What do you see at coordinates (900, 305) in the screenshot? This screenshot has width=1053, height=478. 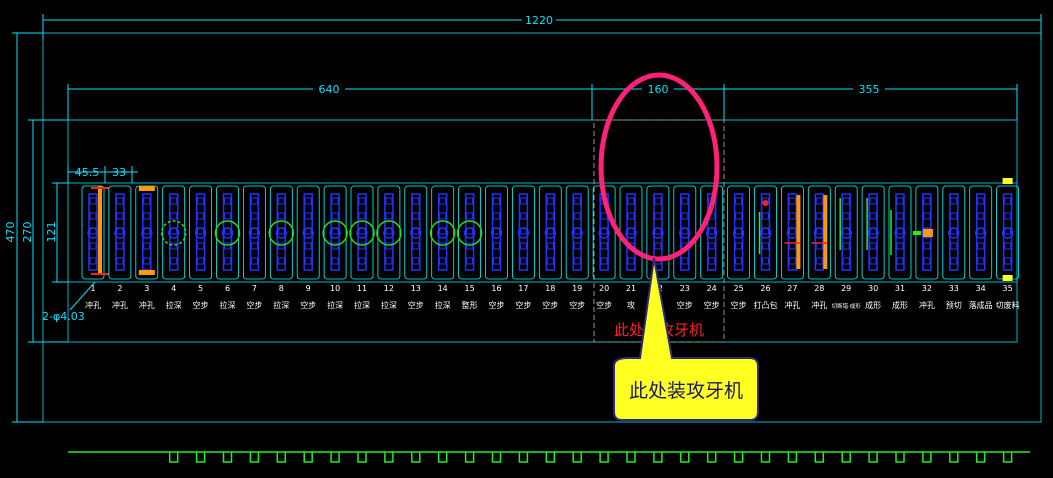 I see `station-operation: 成形` at bounding box center [900, 305].